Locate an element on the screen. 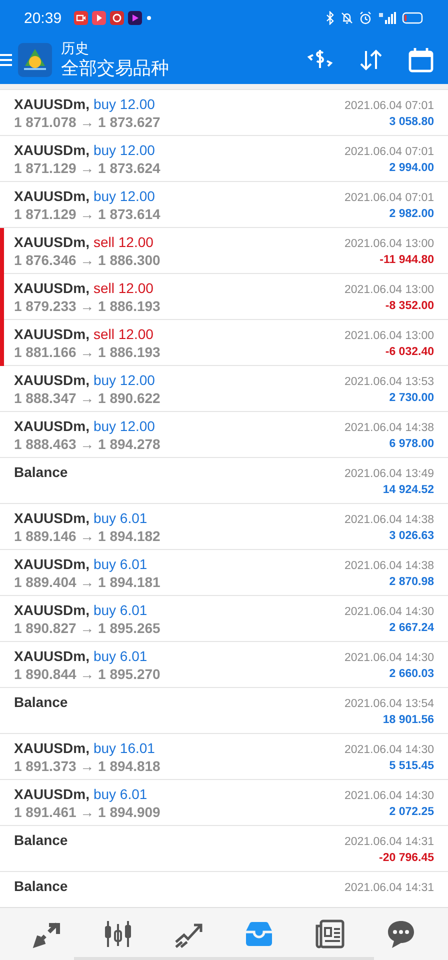 The width and height of the screenshot is (448, 960). history-row: XAUUSDm, buy 6.01 1 890.844 → 1 895.270 2021.06.04 14:30 2 660.03 is located at coordinates (224, 665).